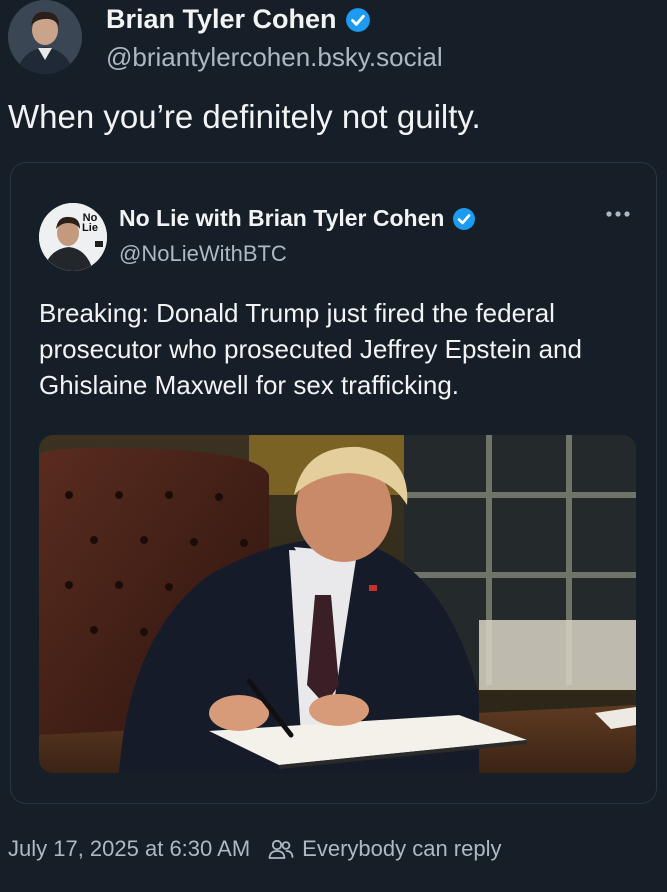 This screenshot has width=667, height=892. I want to click on quoted-author-name: No Lie with Brian Tyler Cohen, so click(281, 218).